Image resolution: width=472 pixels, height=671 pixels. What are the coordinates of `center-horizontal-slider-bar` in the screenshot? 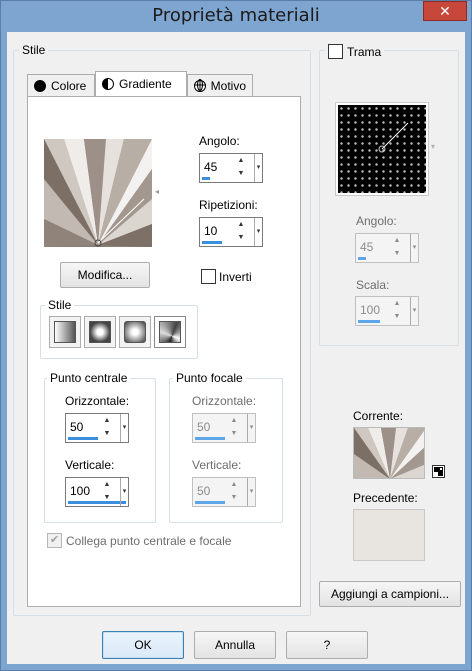 It's located at (83, 438).